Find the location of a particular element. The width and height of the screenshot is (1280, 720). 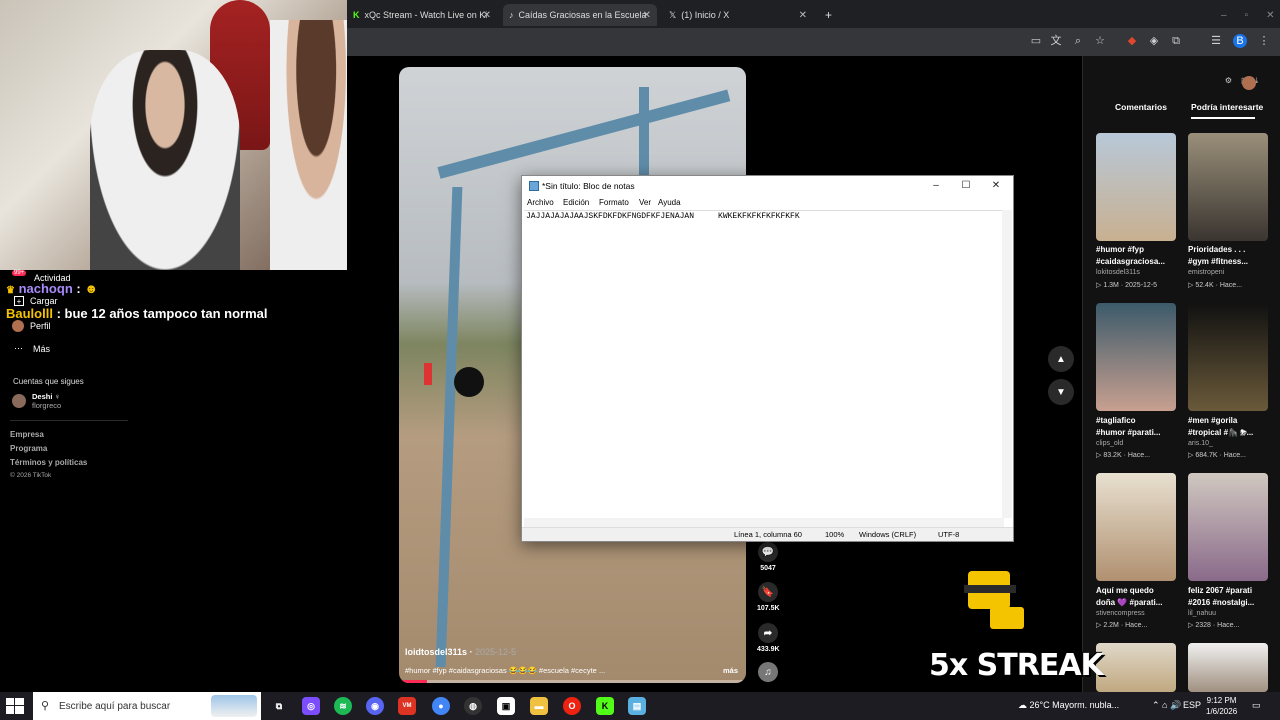

spotify-icon: ≋ is located at coordinates (343, 706).